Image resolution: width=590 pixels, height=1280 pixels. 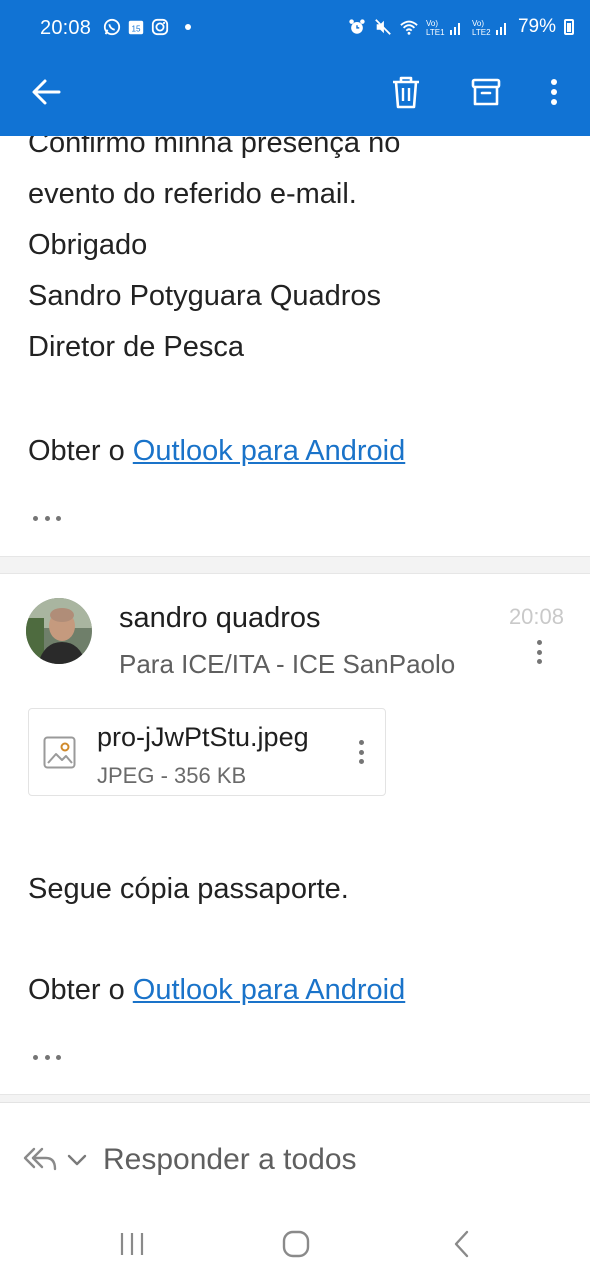 I want to click on body-line: Obrigado, so click(x=88, y=245).